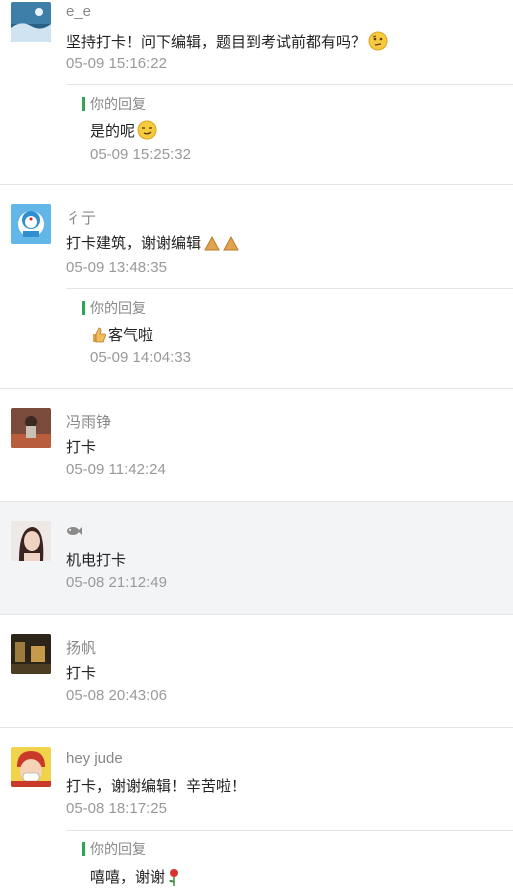 The height and width of the screenshot is (890, 513). Describe the element at coordinates (116, 695) in the screenshot. I see `comment-time: 05-08 20:43:06` at that location.